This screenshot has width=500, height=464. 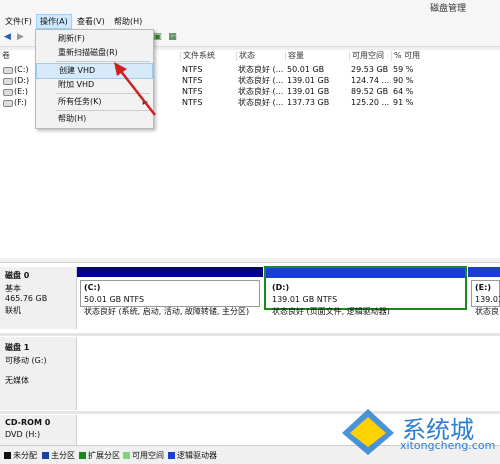 What do you see at coordinates (143, 455) in the screenshot?
I see `legend-item: 可用空间` at bounding box center [143, 455].